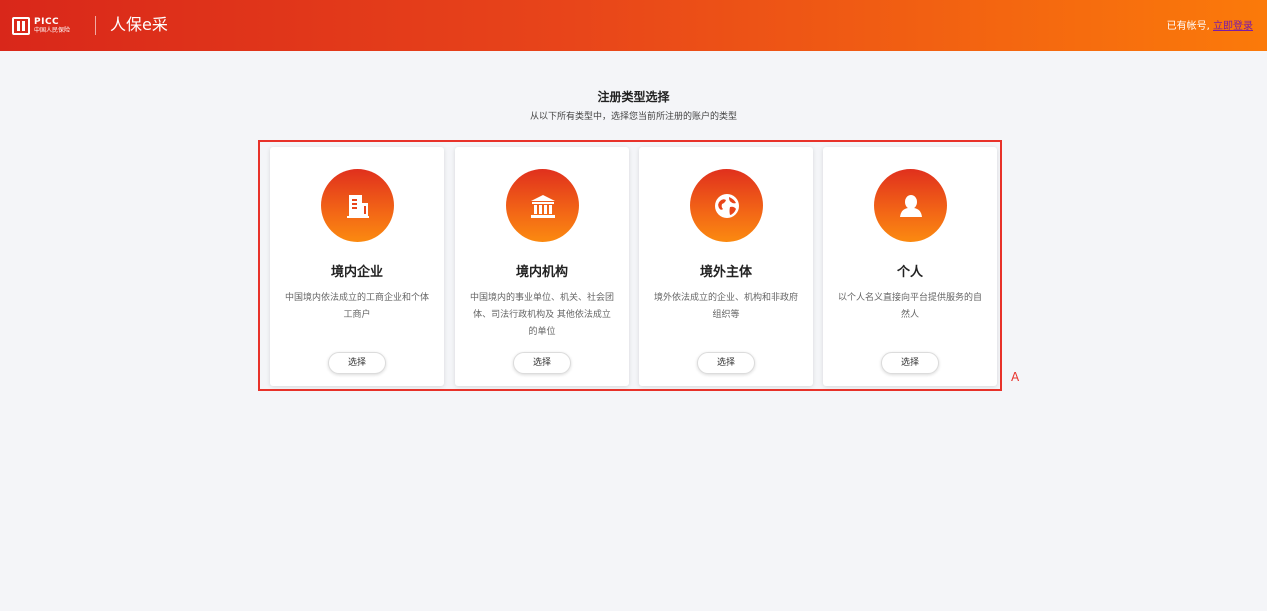 This screenshot has width=1267, height=611. Describe the element at coordinates (541, 315) in the screenshot. I see `card-description: 中国境内的事业单位、机关、社会团体、司法行政机构及 其他依法成立的单位` at that location.